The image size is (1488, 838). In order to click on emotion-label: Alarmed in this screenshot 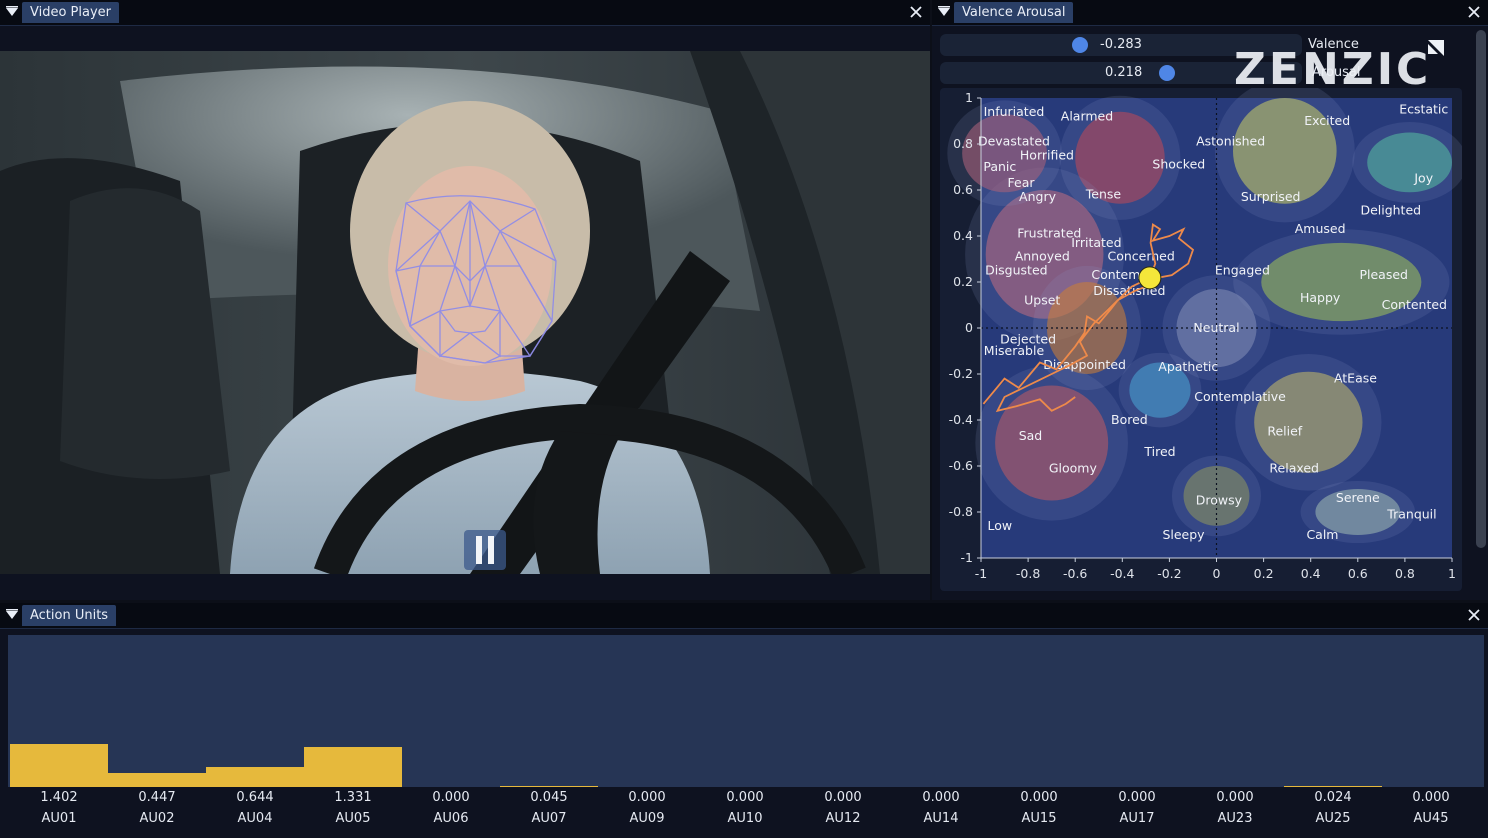, I will do `click(1087, 115)`.